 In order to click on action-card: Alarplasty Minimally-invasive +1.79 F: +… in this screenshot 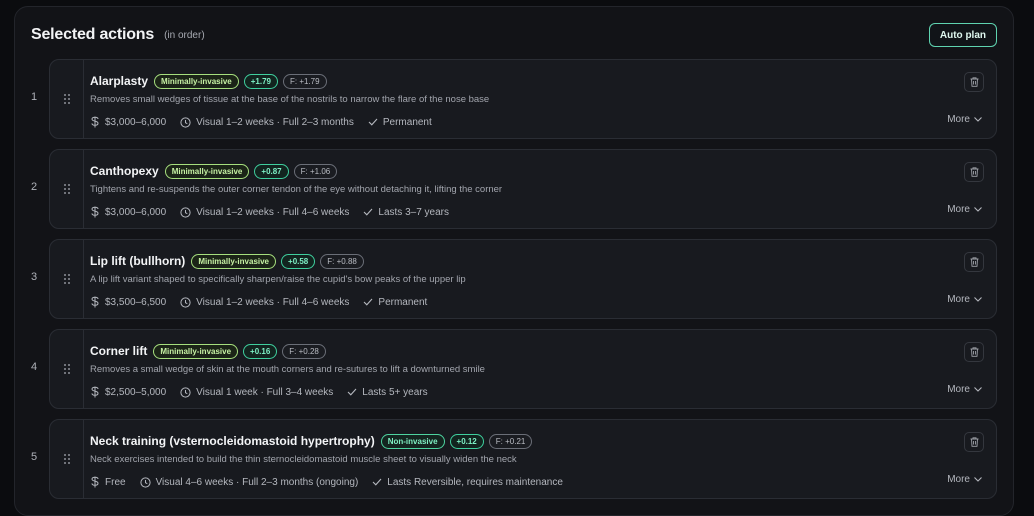, I will do `click(523, 99)`.